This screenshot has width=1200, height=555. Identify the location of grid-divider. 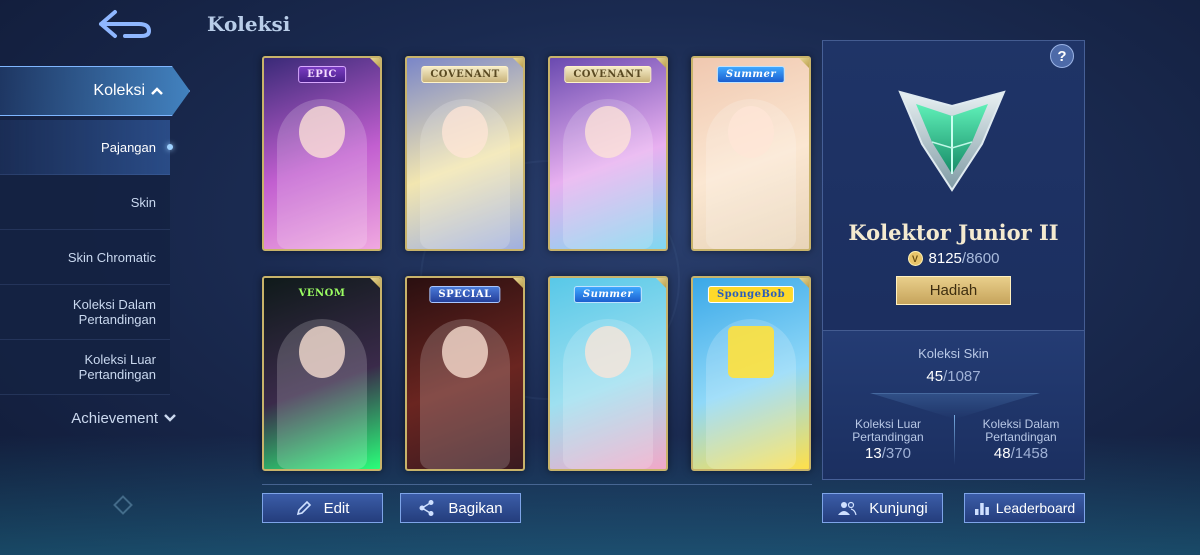
(537, 484).